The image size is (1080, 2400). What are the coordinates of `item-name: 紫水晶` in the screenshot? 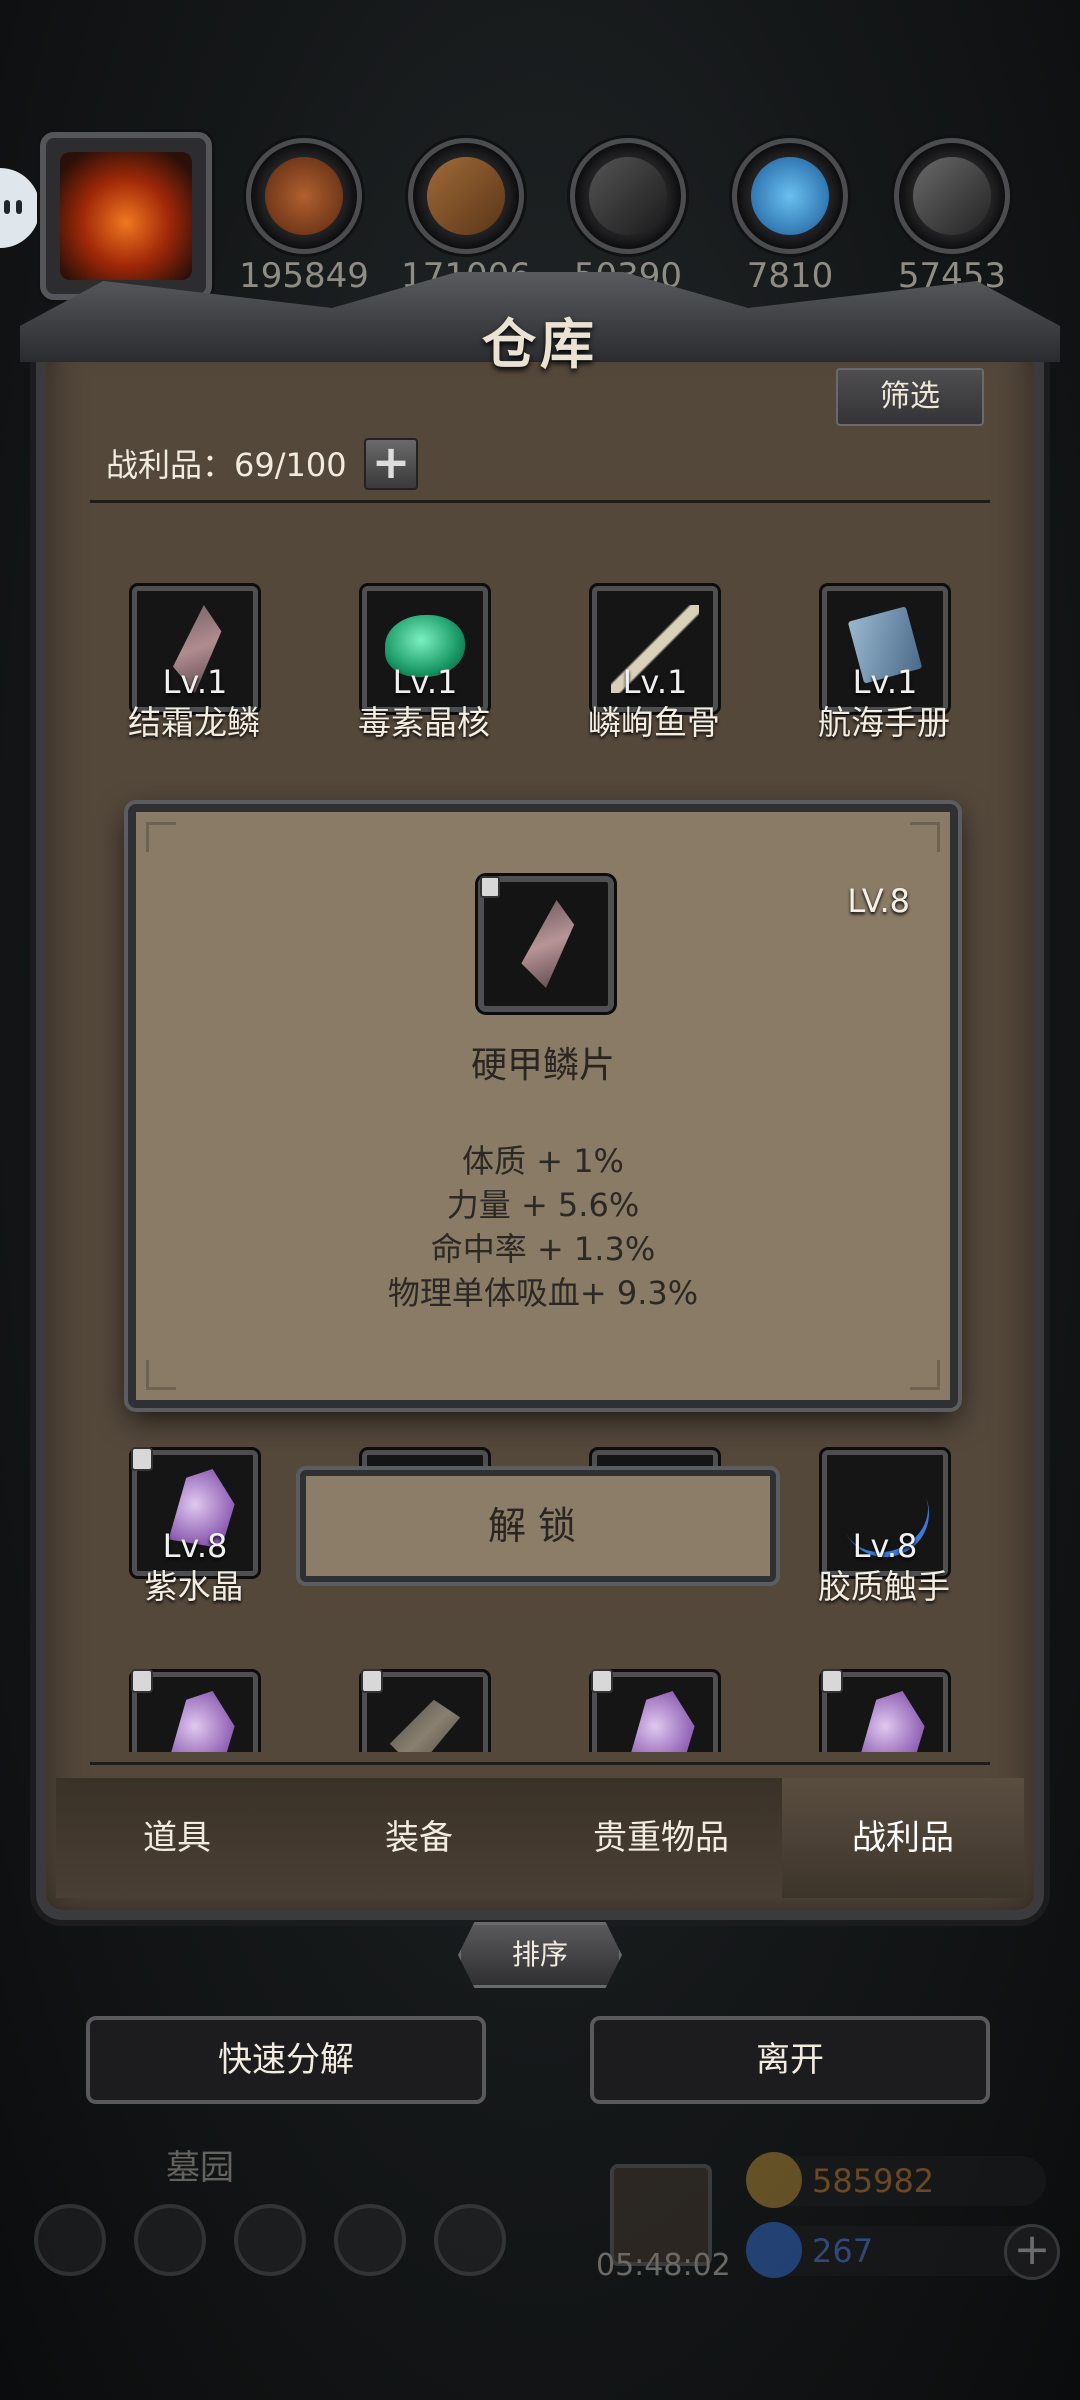 It's located at (194, 1586).